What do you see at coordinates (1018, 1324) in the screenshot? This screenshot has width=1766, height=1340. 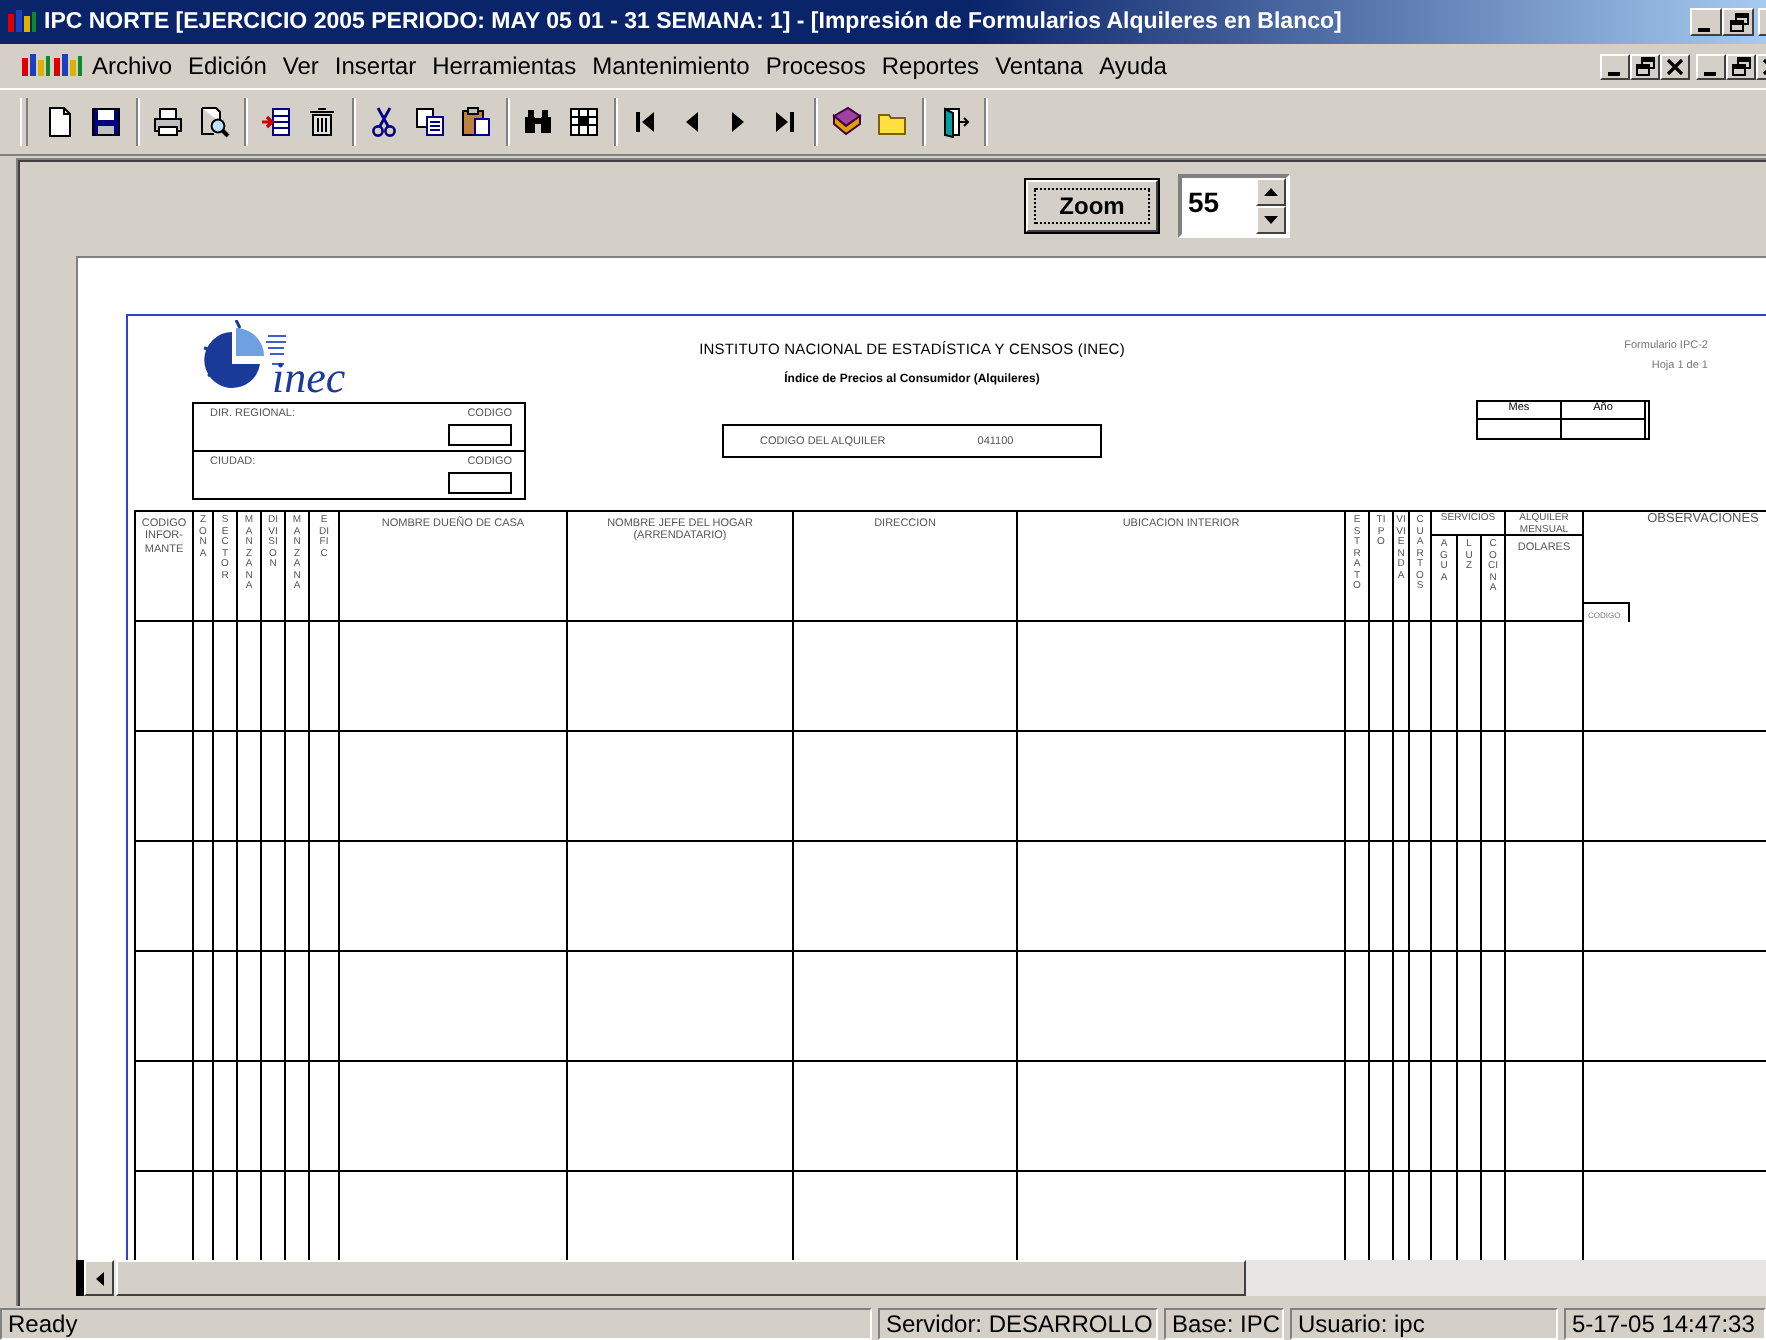 I see `status-text: Servidor: DESARROLLO` at bounding box center [1018, 1324].